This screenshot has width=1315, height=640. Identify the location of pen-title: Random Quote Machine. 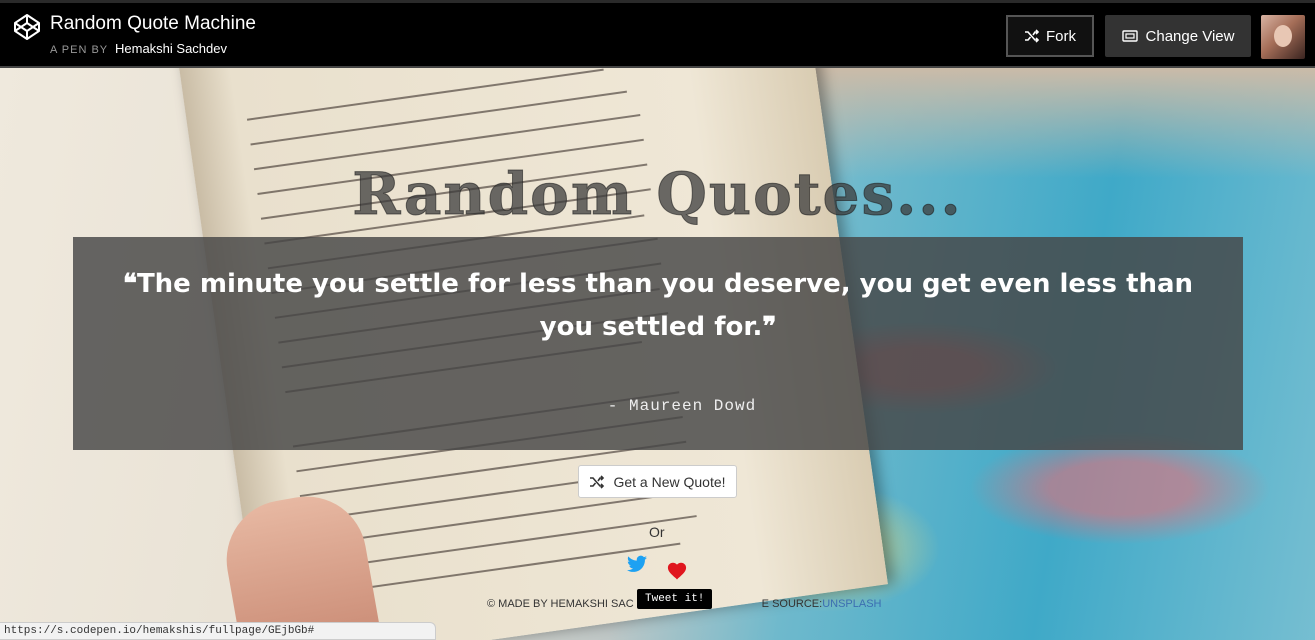
(153, 23).